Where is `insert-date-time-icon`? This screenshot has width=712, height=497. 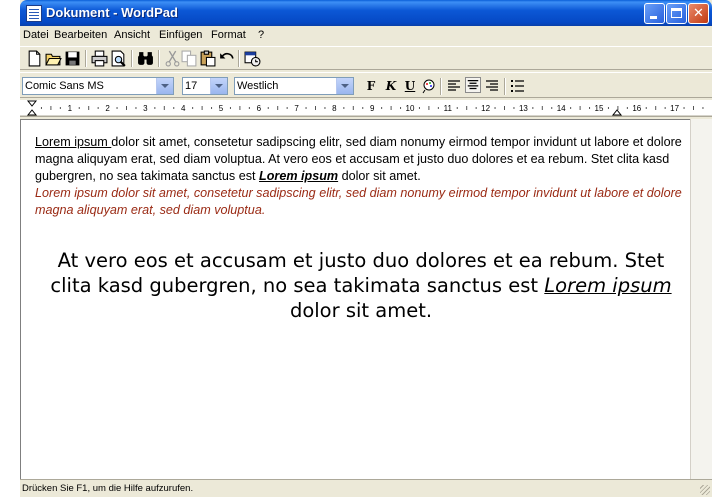
insert-date-time-icon is located at coordinates (252, 58).